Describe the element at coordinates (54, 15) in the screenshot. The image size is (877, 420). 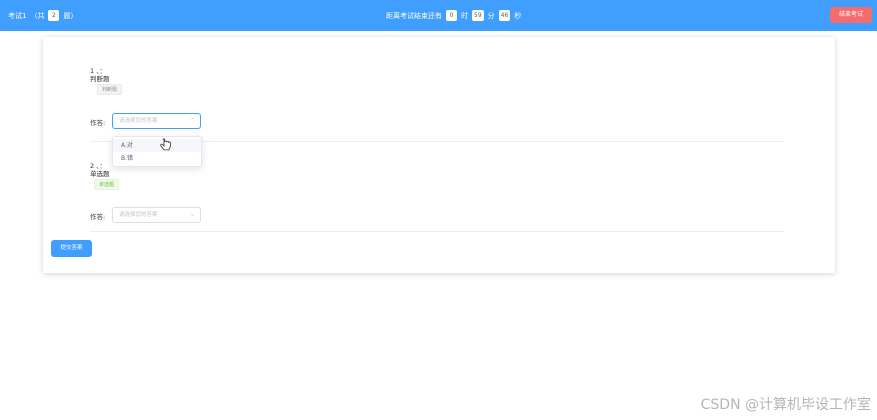
I see `question-count: 2` at that location.